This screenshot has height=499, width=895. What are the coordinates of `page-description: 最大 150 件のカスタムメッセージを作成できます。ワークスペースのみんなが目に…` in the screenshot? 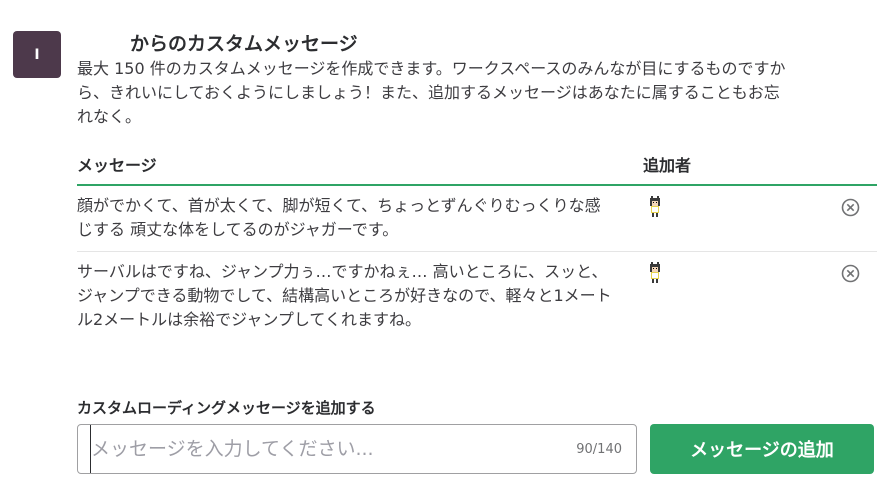 It's located at (431, 92).